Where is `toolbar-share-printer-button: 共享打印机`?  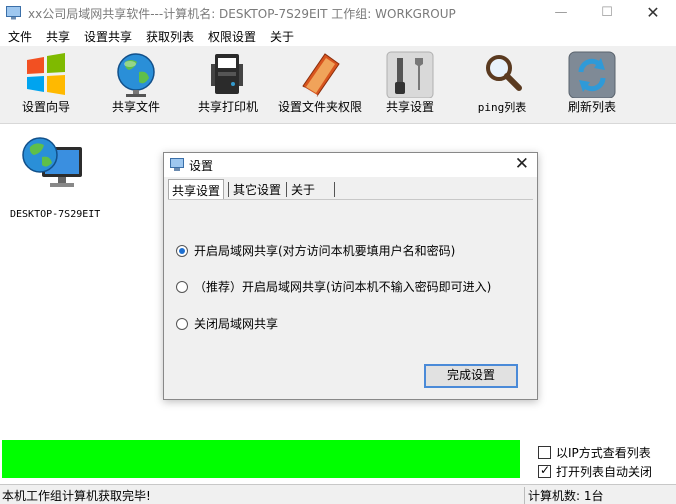
toolbar-share-printer-button: 共享打印机 is located at coordinates (228, 85).